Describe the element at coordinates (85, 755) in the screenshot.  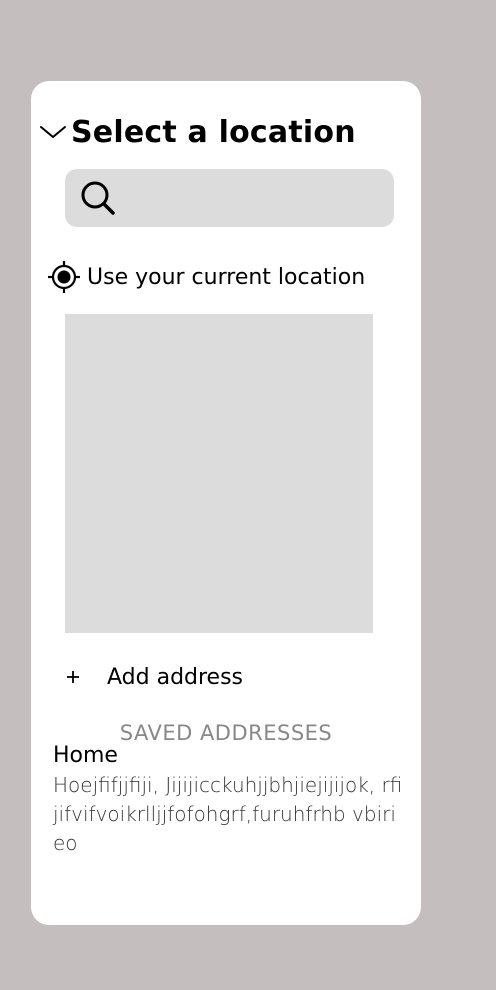
I see `saved-address-name: Home` at that location.